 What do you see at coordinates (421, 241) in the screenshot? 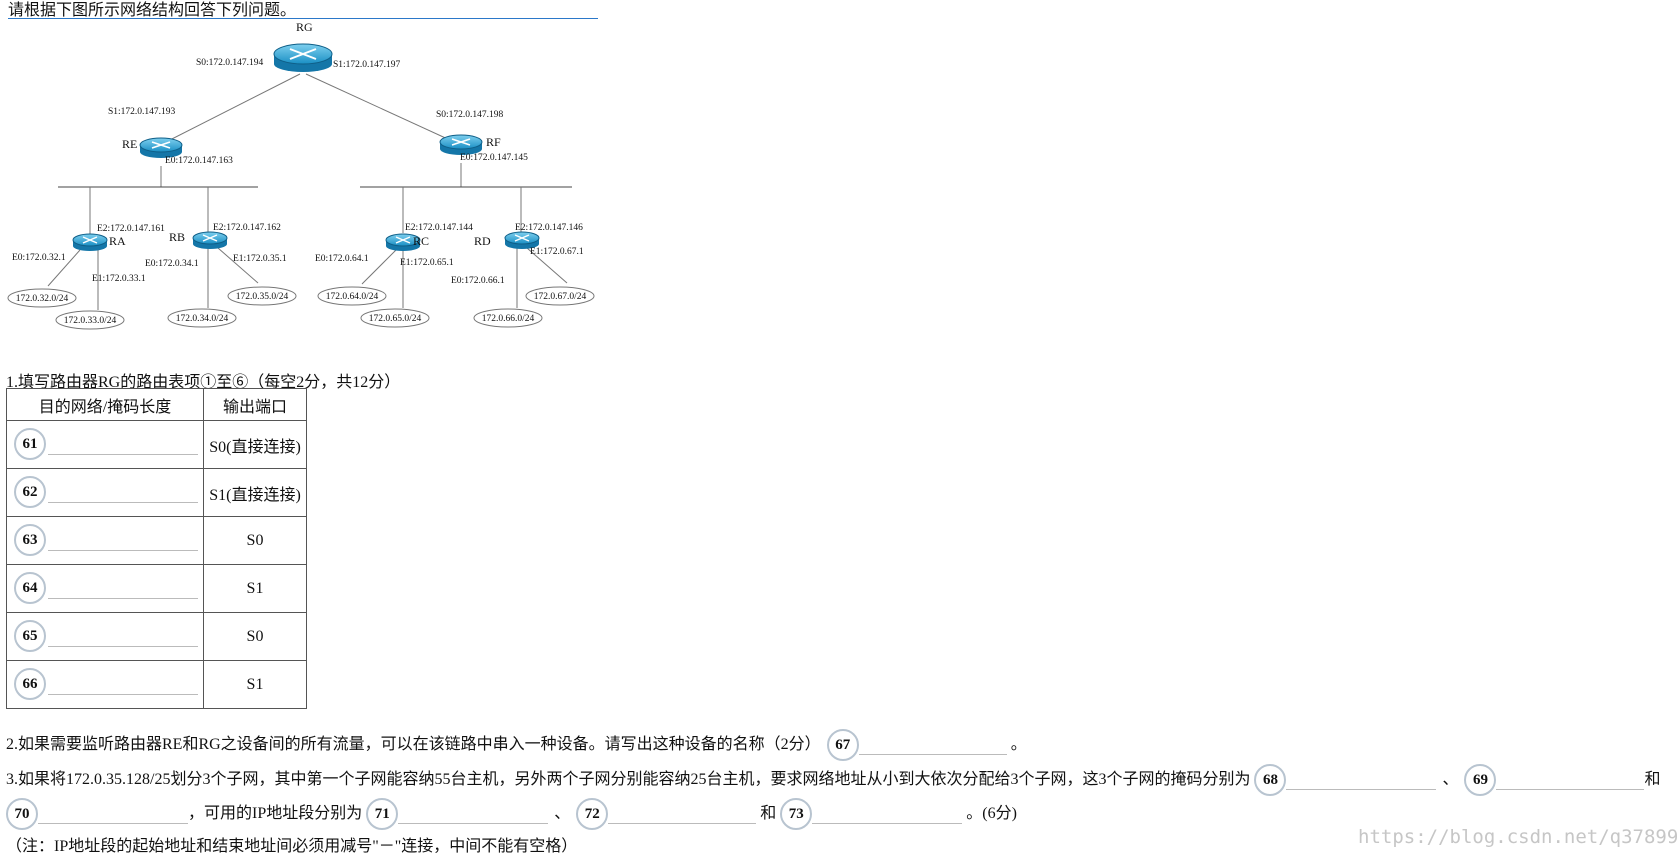
I see `router-rc-label: RC` at bounding box center [421, 241].